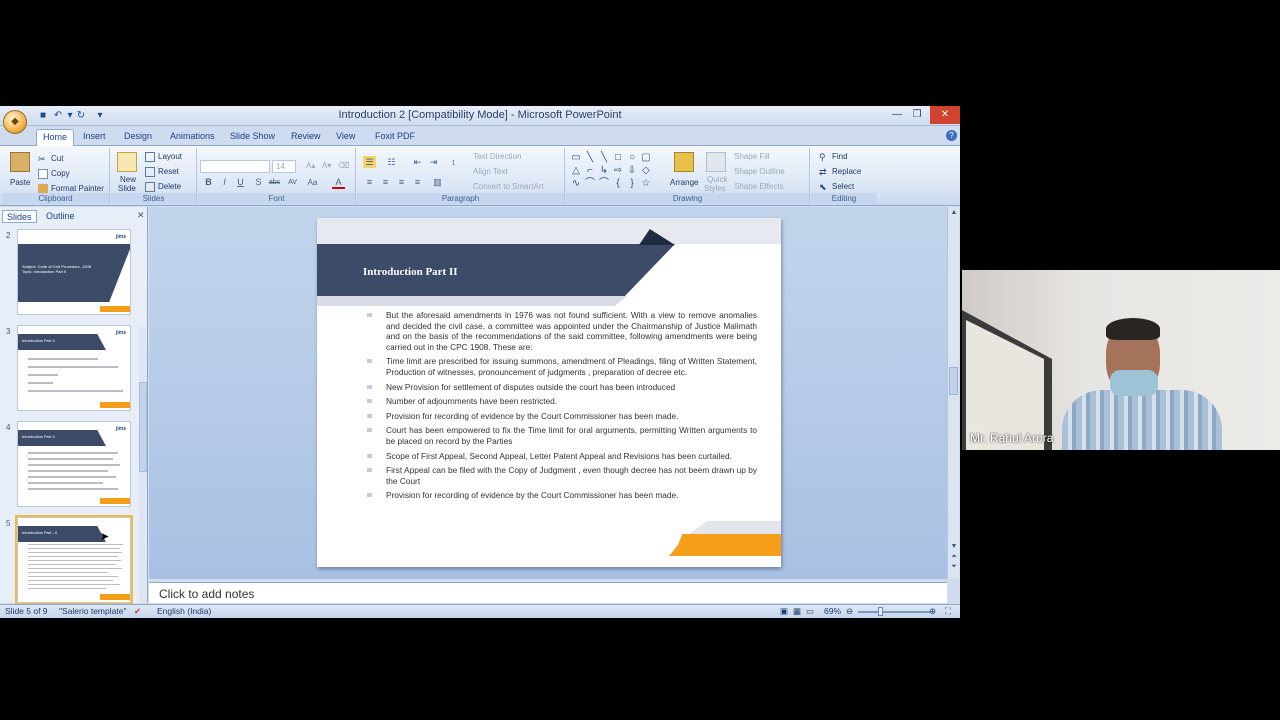 Image resolution: width=1280 pixels, height=720 pixels. What do you see at coordinates (604, 158) in the screenshot?
I see `line-shape-icon-2: ╲` at bounding box center [604, 158].